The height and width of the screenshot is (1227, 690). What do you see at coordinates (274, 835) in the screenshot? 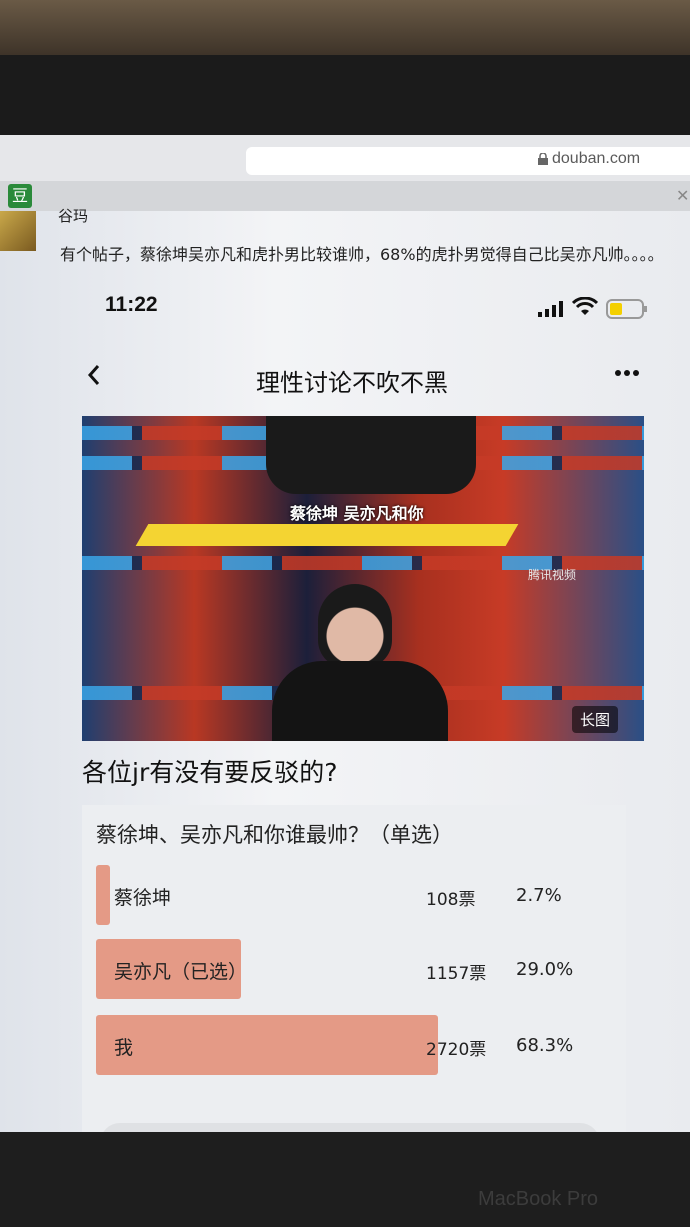
I see `poll-title: 蔡徐坤、吴亦凡和你谁最帅？（单选）` at bounding box center [274, 835].